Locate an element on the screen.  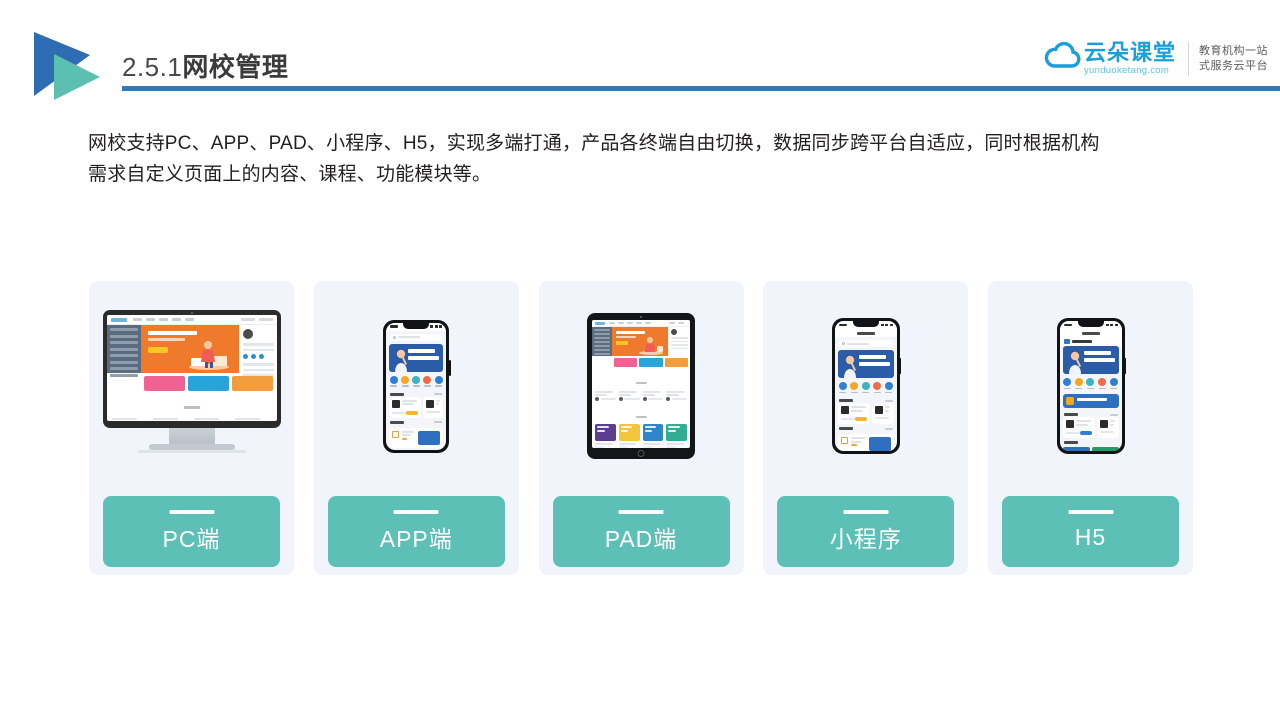
platform-card-pc: PC端 is located at coordinates (191, 428).